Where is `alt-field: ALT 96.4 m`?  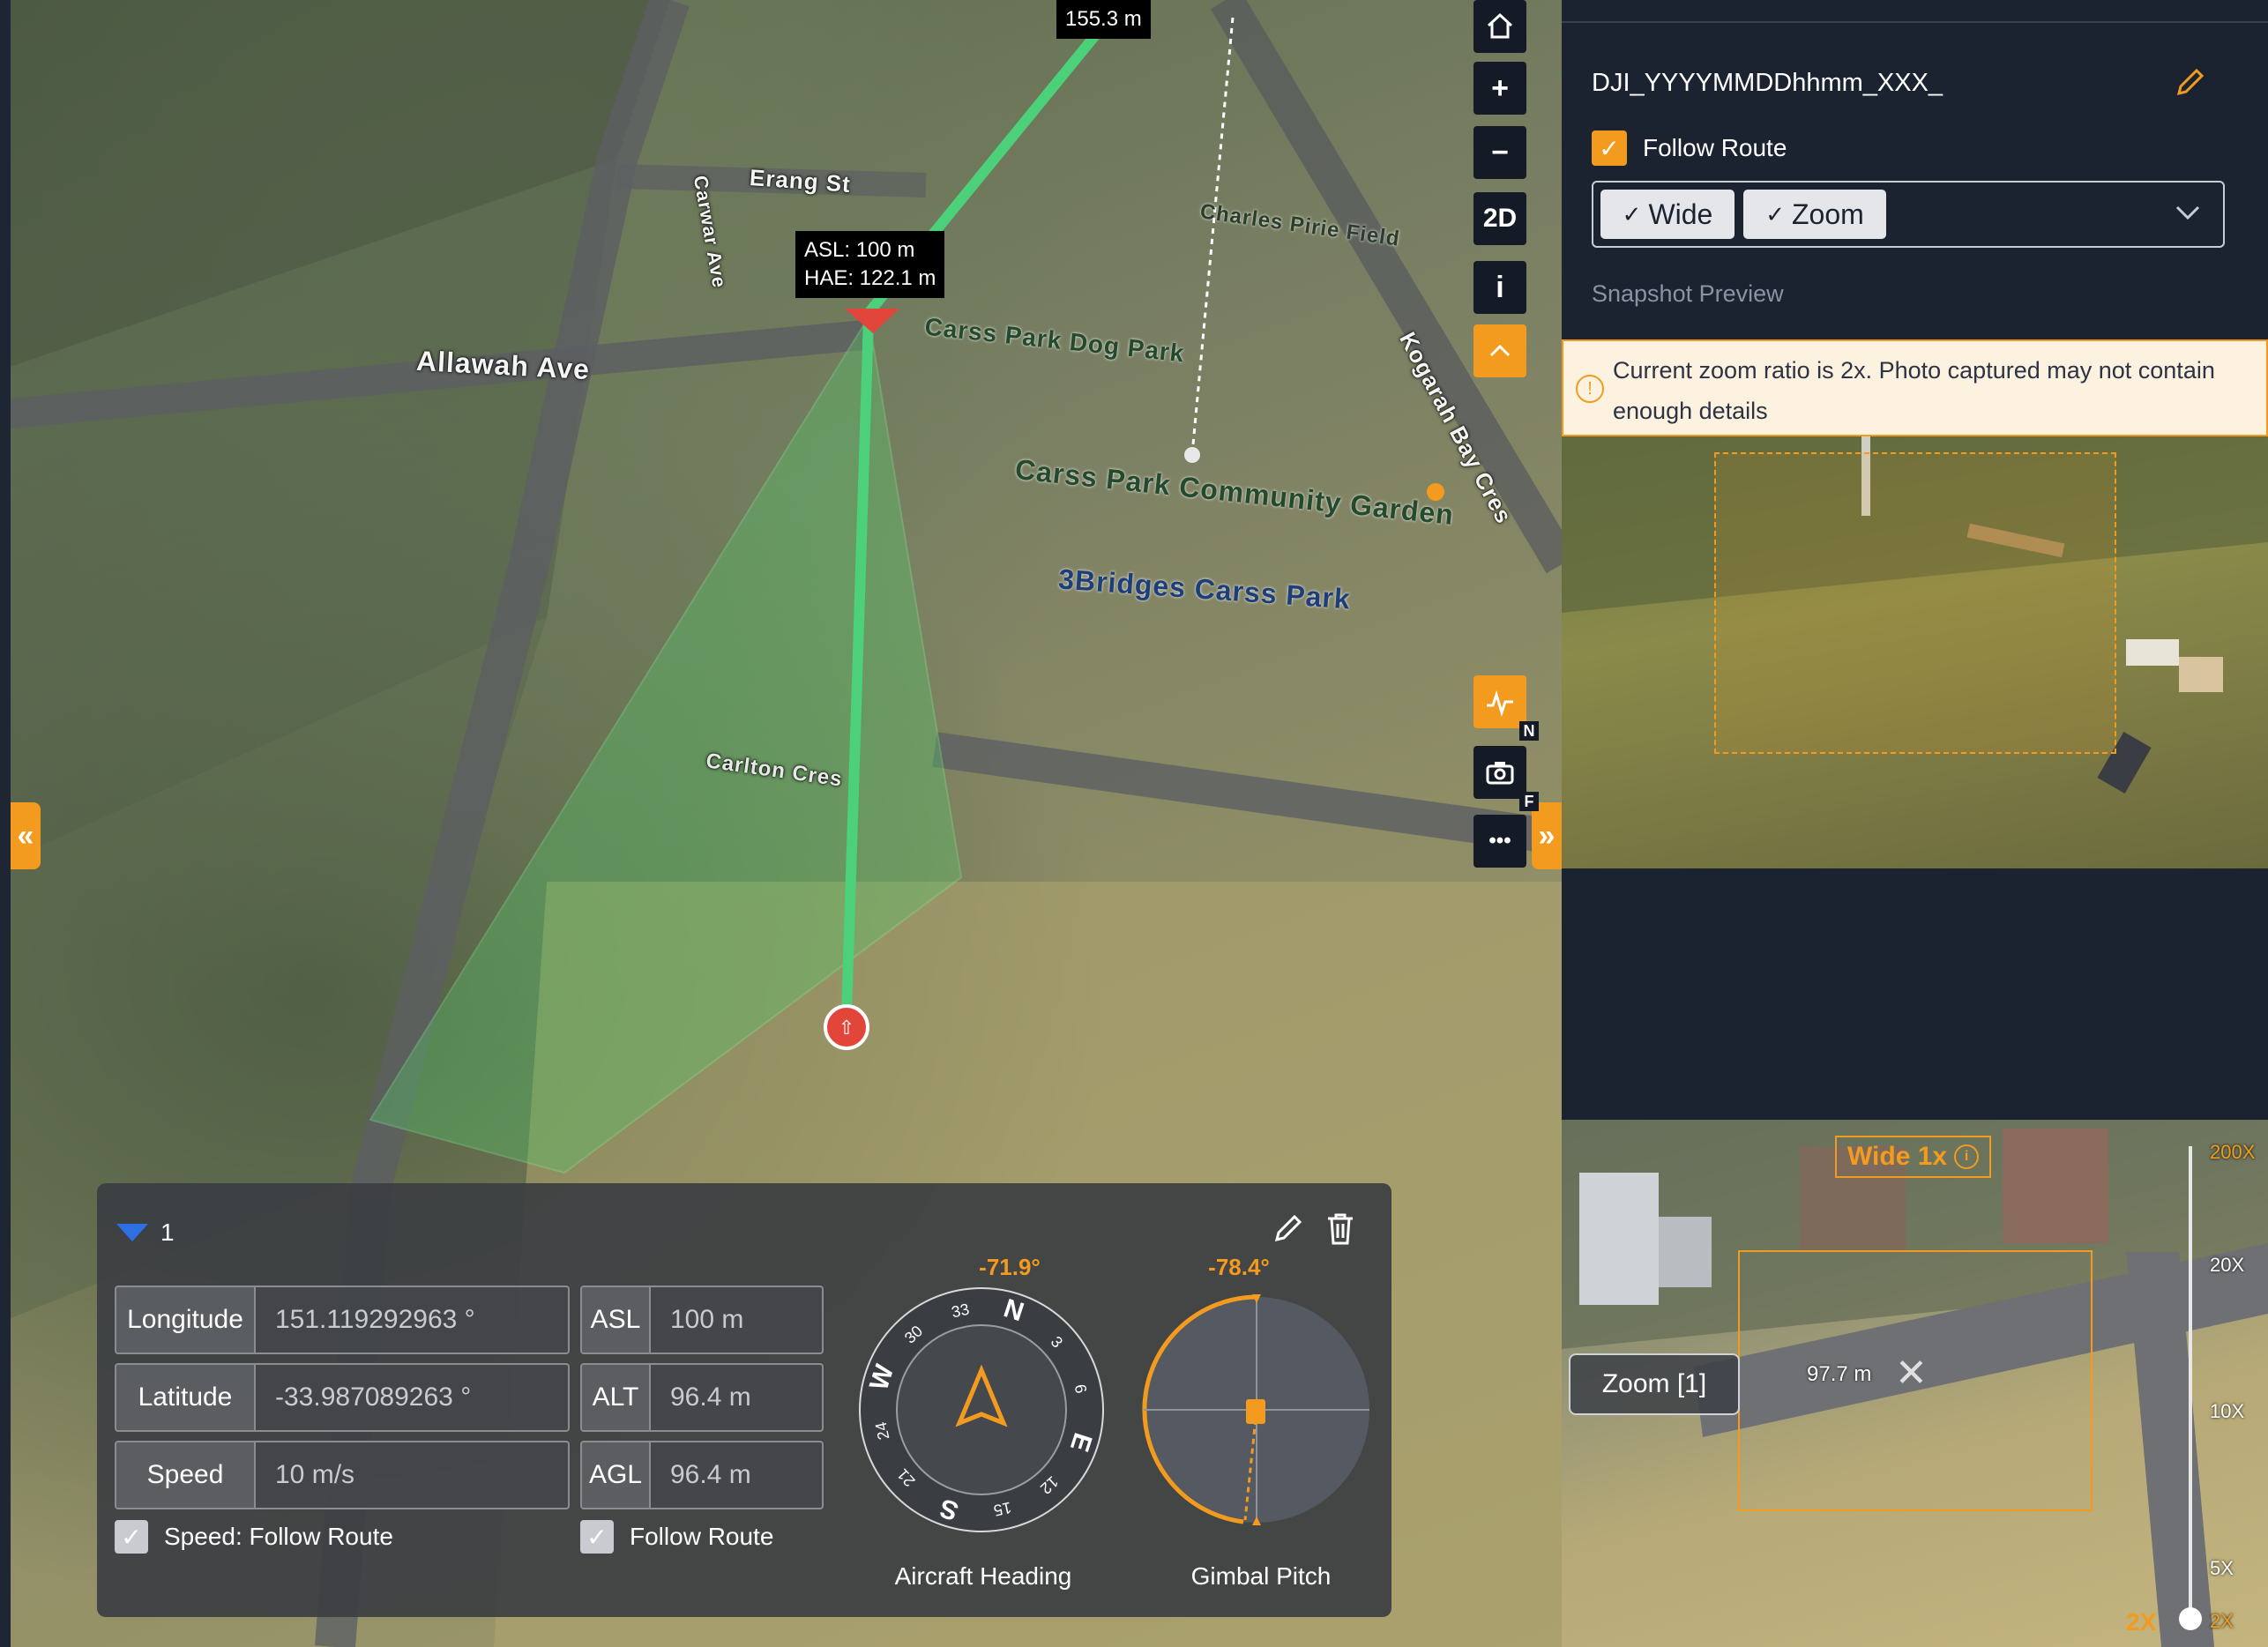
alt-field: ALT 96.4 m is located at coordinates (702, 1397).